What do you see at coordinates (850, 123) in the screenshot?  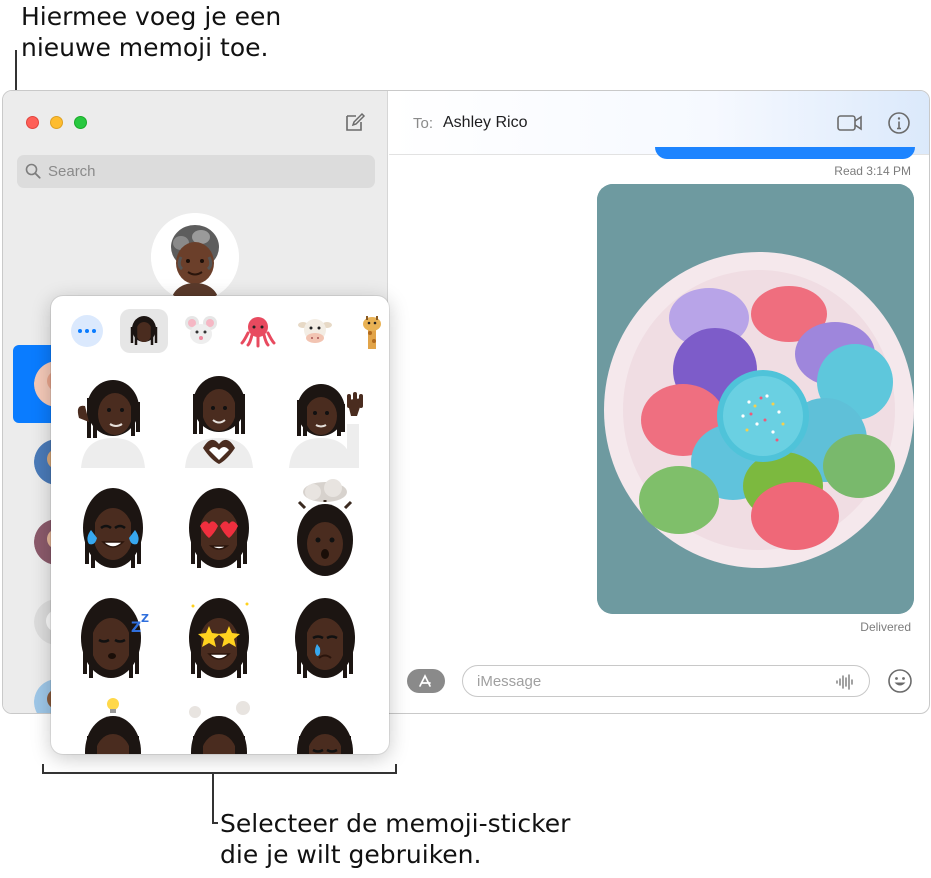 I see `video-call-icon` at bounding box center [850, 123].